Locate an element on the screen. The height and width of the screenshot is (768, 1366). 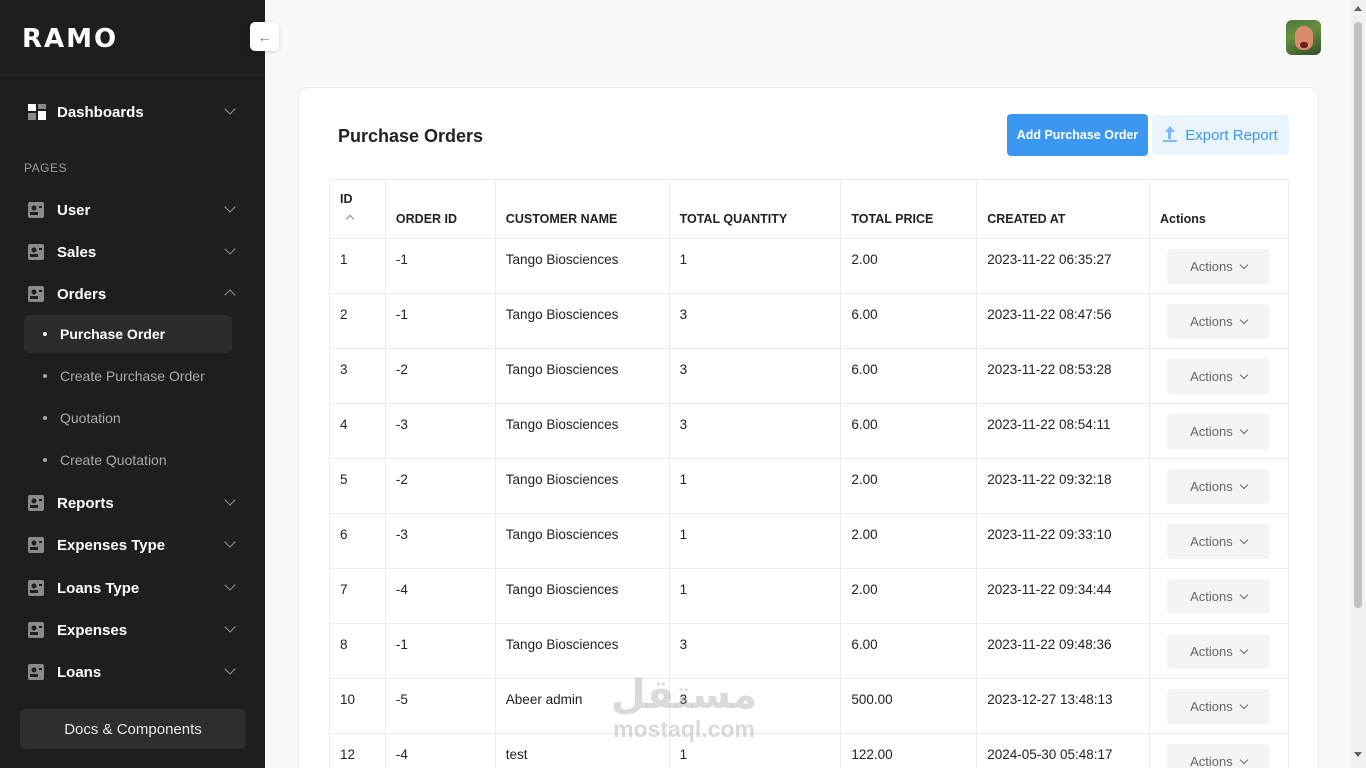
add-purchase-order-button: Add Purchase Order is located at coordinates (1077, 135).